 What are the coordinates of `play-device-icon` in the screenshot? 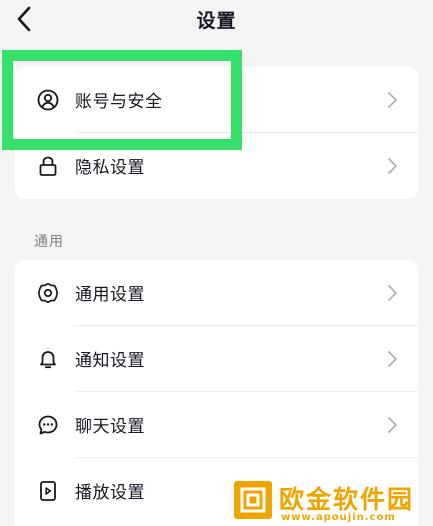 It's located at (48, 491).